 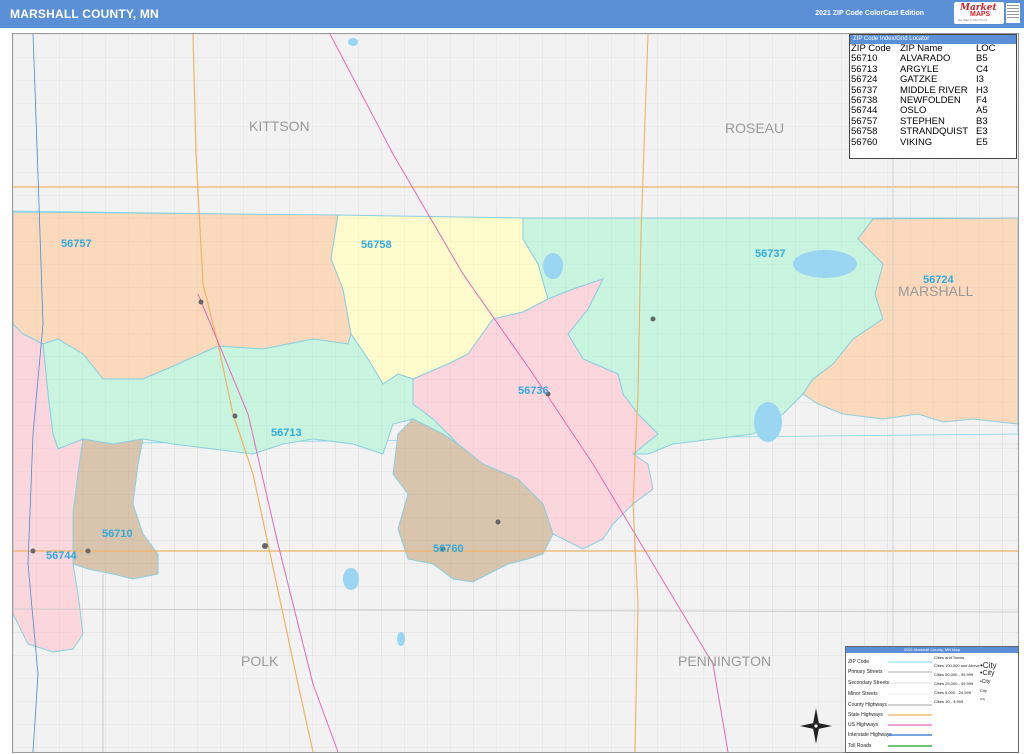 I want to click on region-label-roseau: ROSEAU, so click(x=754, y=128).